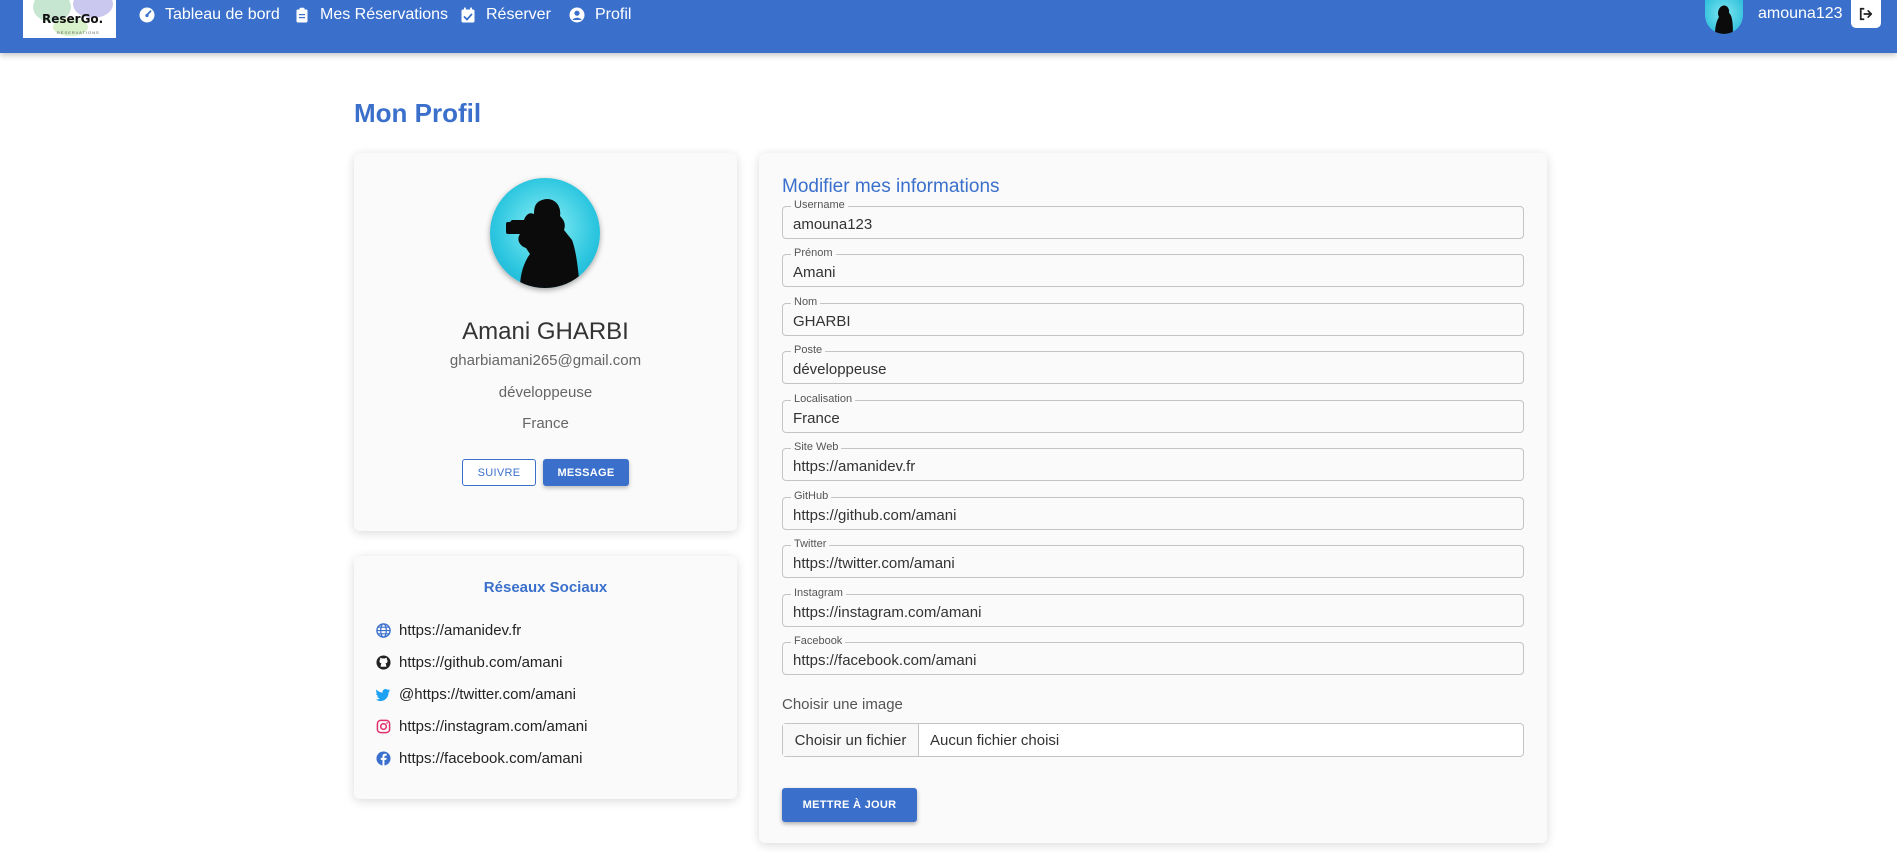 The height and width of the screenshot is (856, 1897). Describe the element at coordinates (995, 740) in the screenshot. I see `file-status: Aucun fichier choisi` at that location.